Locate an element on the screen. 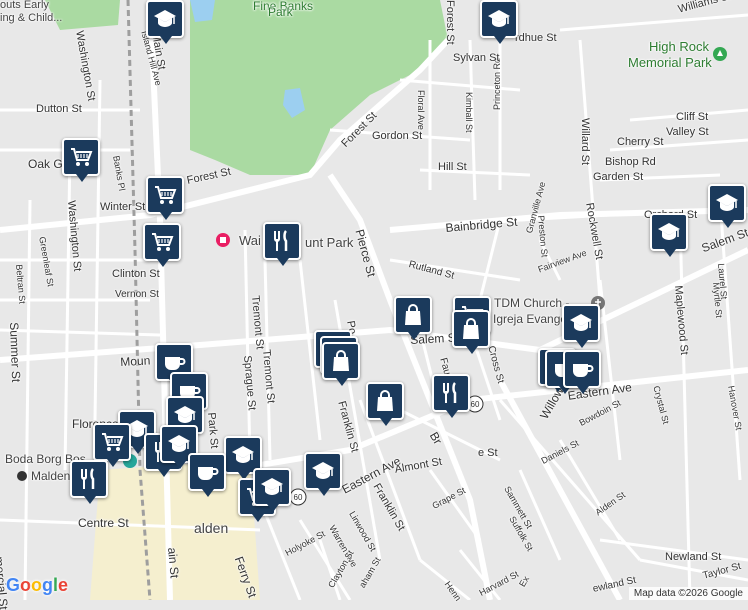 The image size is (748, 610). map-label: Park St is located at coordinates (213, 430).